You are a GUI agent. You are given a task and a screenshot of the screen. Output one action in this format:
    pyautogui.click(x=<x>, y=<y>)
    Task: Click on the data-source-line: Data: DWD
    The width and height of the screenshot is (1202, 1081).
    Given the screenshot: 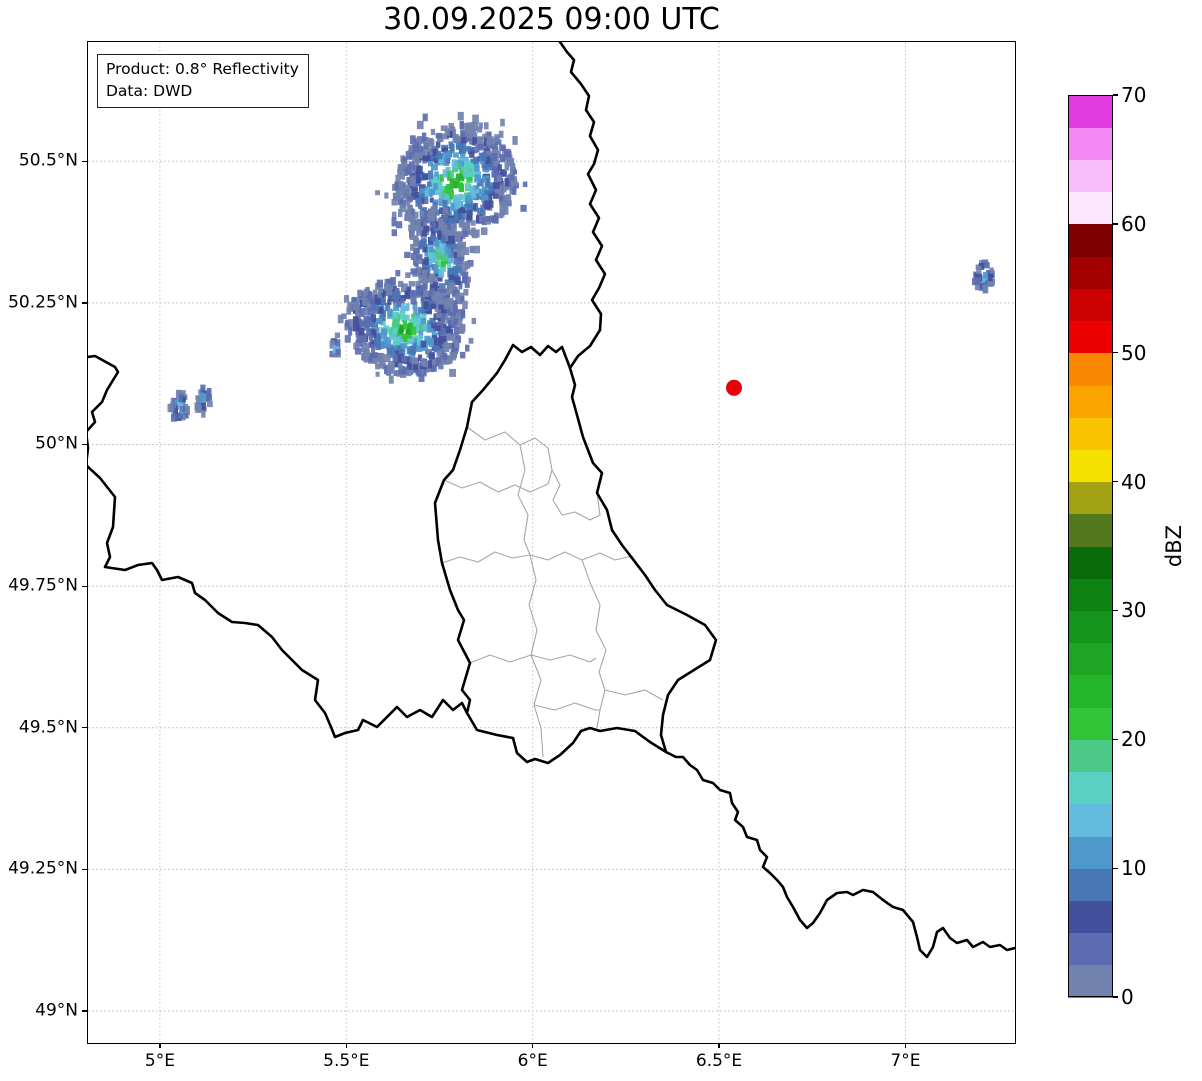 What is the action you would take?
    pyautogui.click(x=149, y=91)
    